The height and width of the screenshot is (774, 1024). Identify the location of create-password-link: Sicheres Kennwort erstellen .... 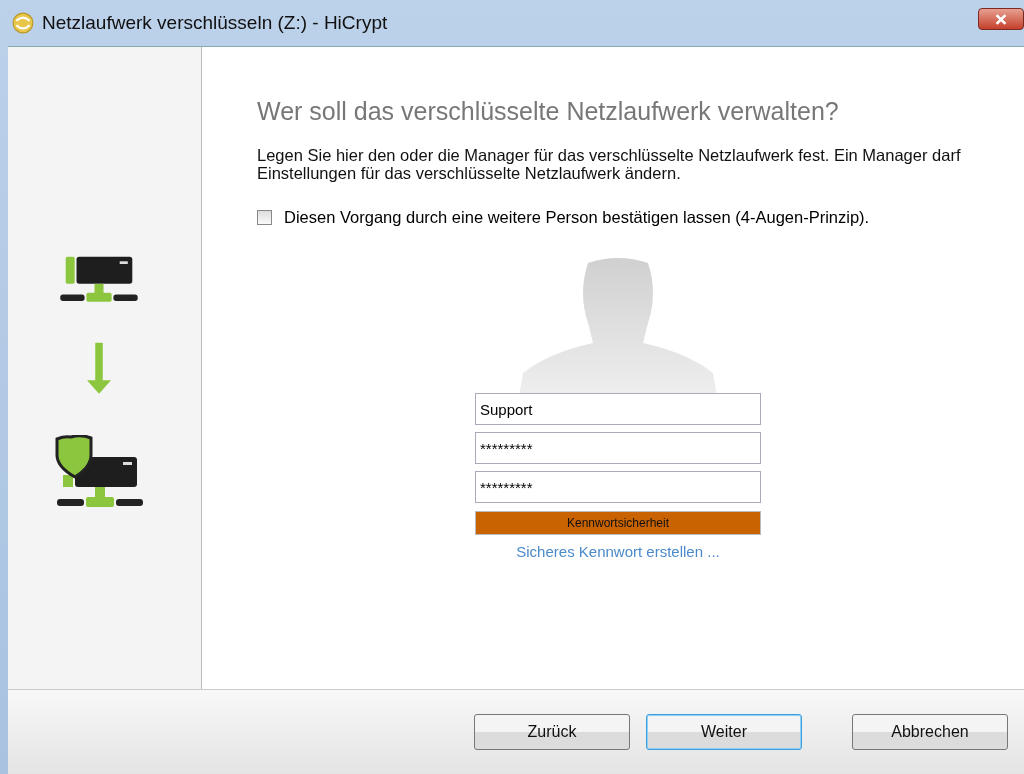
(618, 551).